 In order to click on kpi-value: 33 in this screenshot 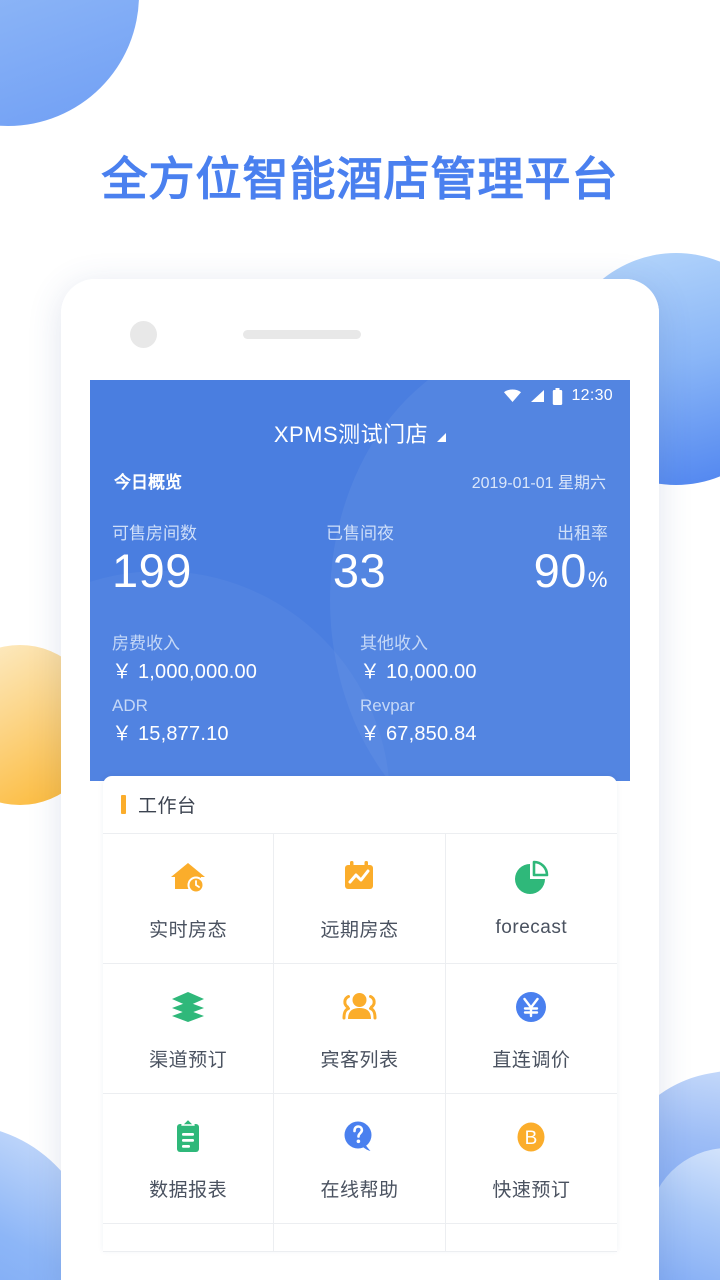, I will do `click(359, 570)`.